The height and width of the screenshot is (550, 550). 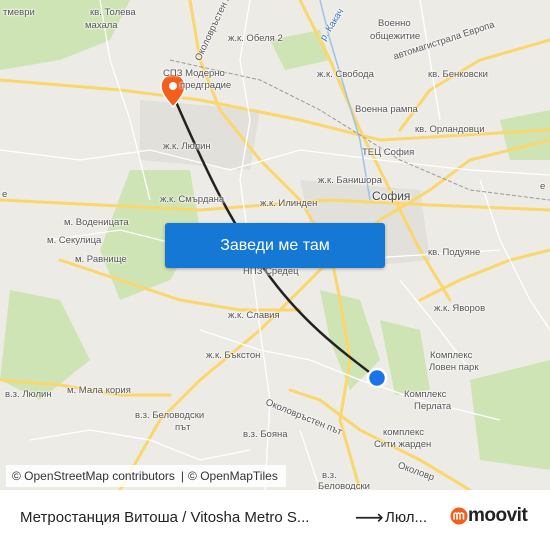 What do you see at coordinates (183, 427) in the screenshot?
I see `label-belovodski-2: път` at bounding box center [183, 427].